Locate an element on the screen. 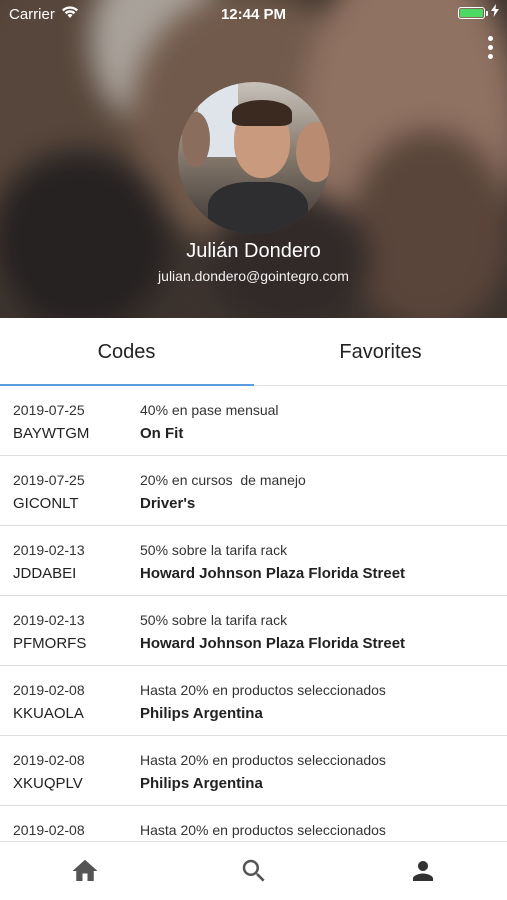 Image resolution: width=507 pixels, height=900 pixels. code-value: JDDABEI is located at coordinates (45, 573).